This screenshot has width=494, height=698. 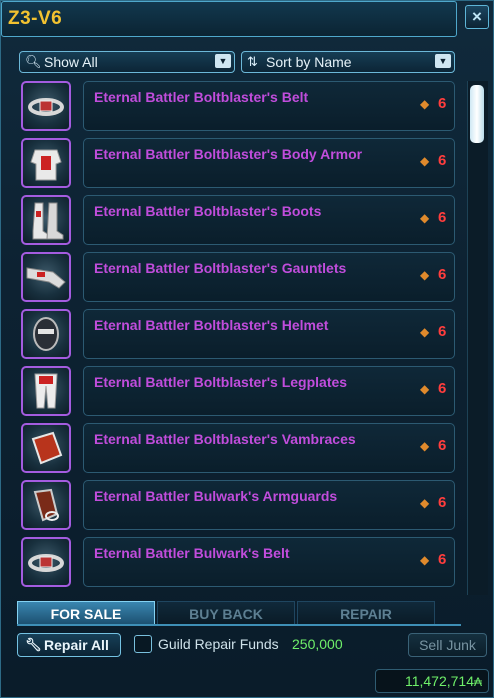 What do you see at coordinates (317, 644) in the screenshot?
I see `guild-repair-amount: 250,000` at bounding box center [317, 644].